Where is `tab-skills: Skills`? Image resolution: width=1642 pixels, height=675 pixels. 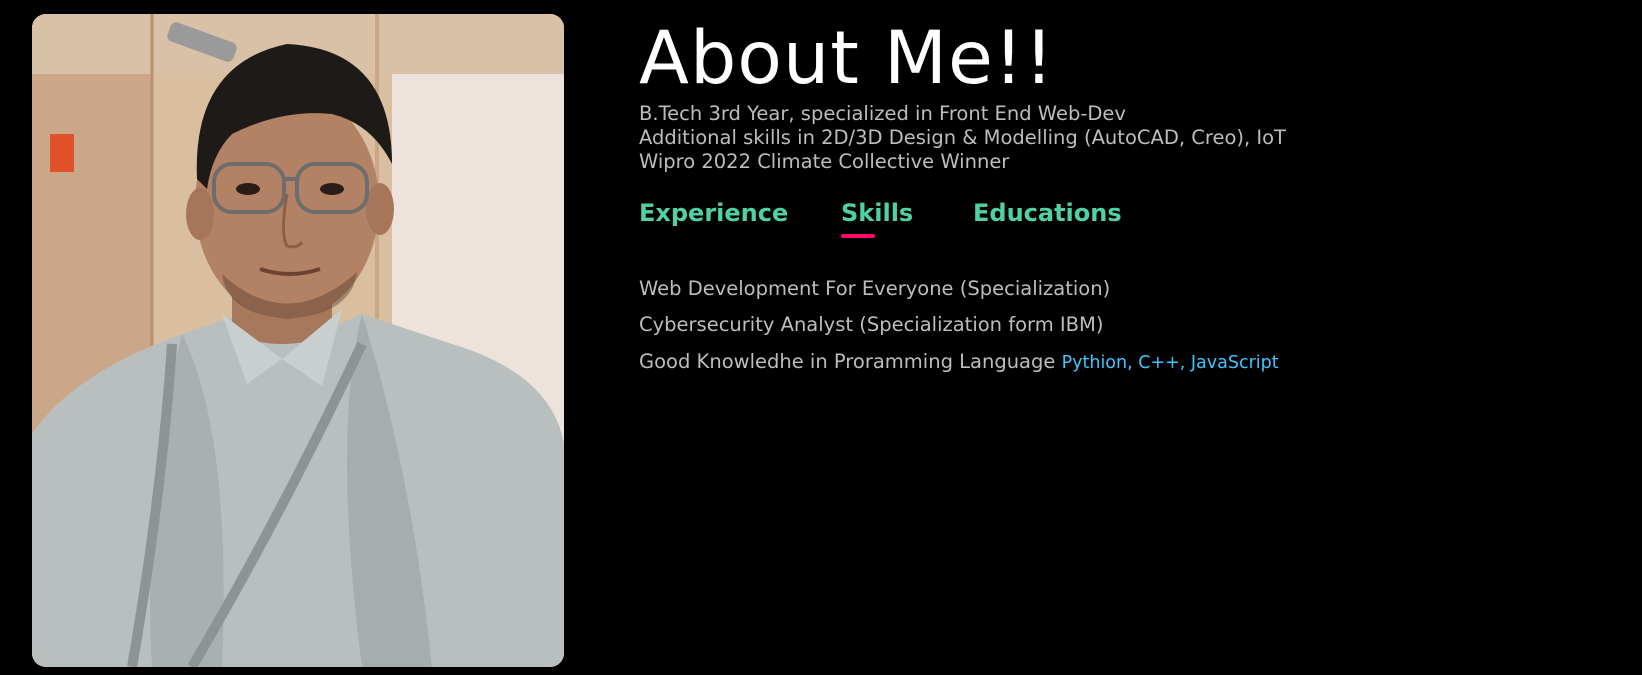
tab-skills: Skills is located at coordinates (877, 217).